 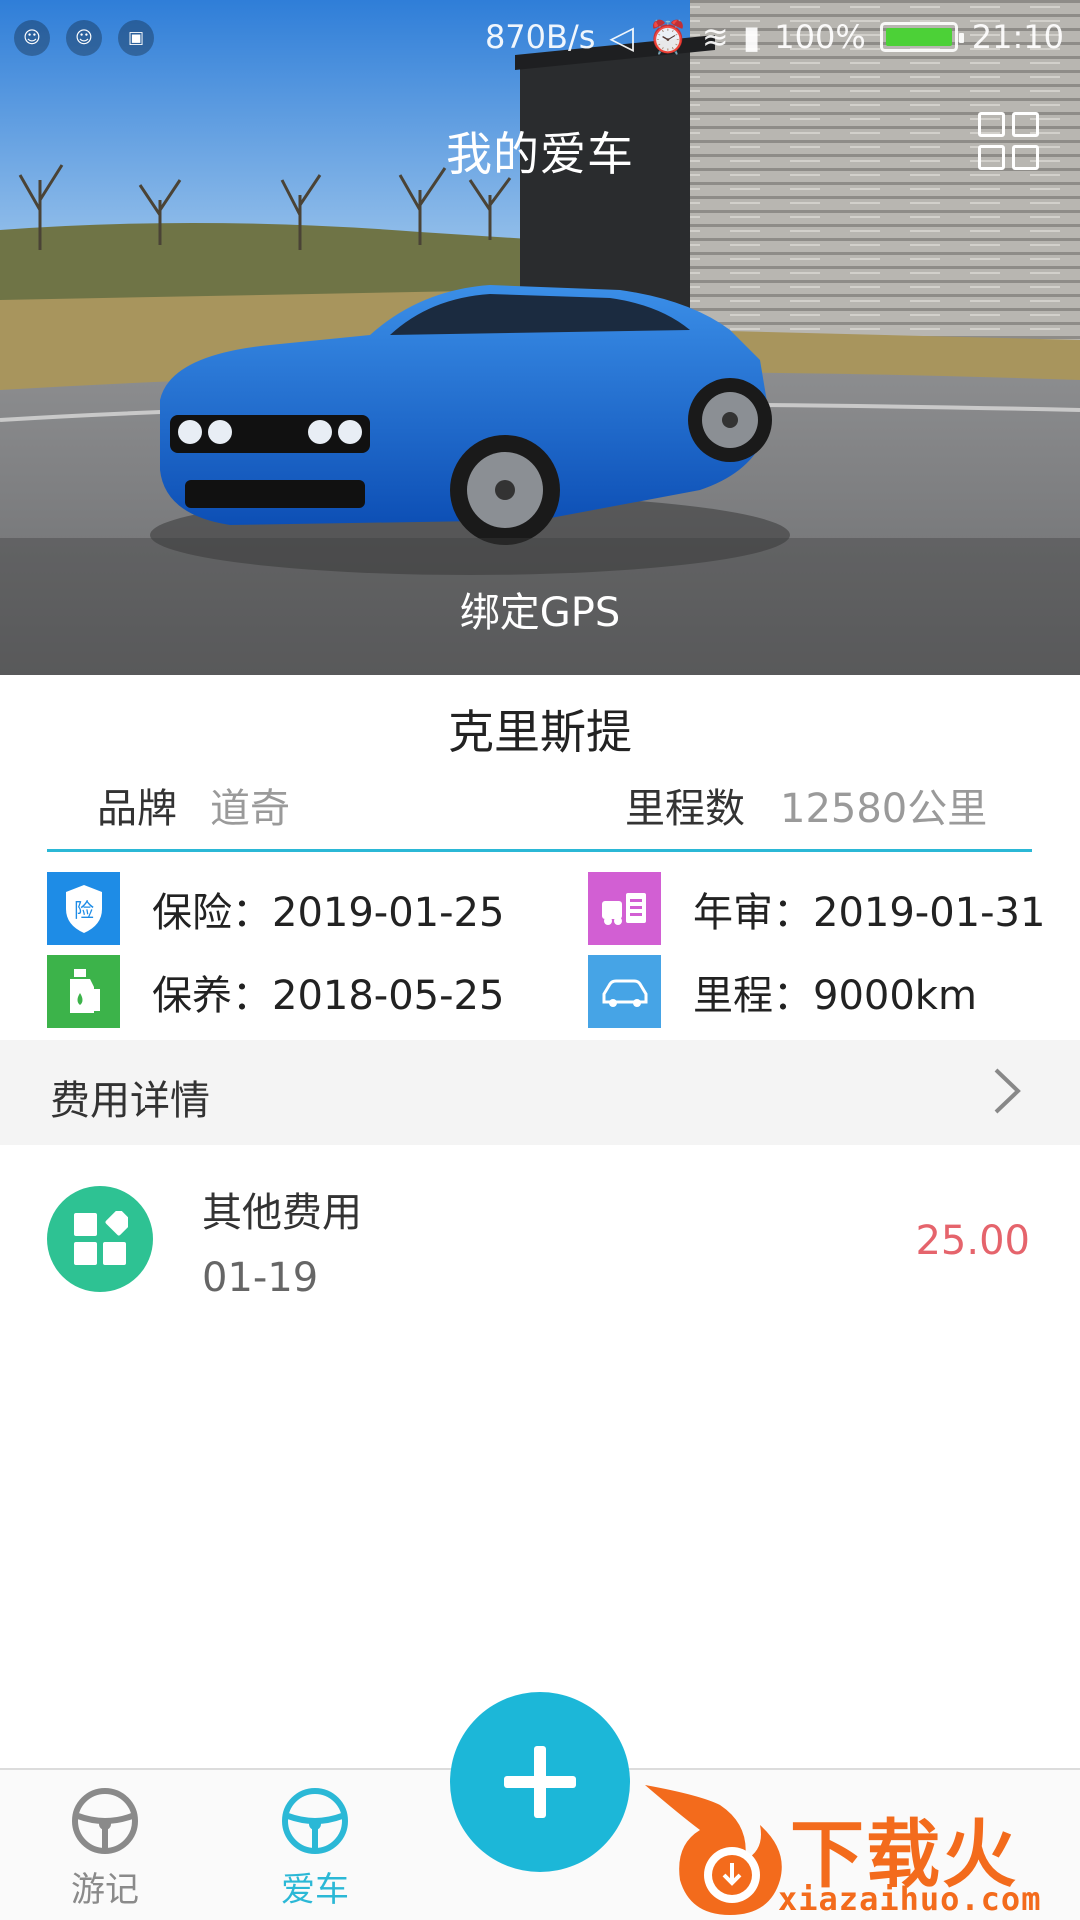 I want to click on tab-youji: 游记, so click(x=105, y=1848).